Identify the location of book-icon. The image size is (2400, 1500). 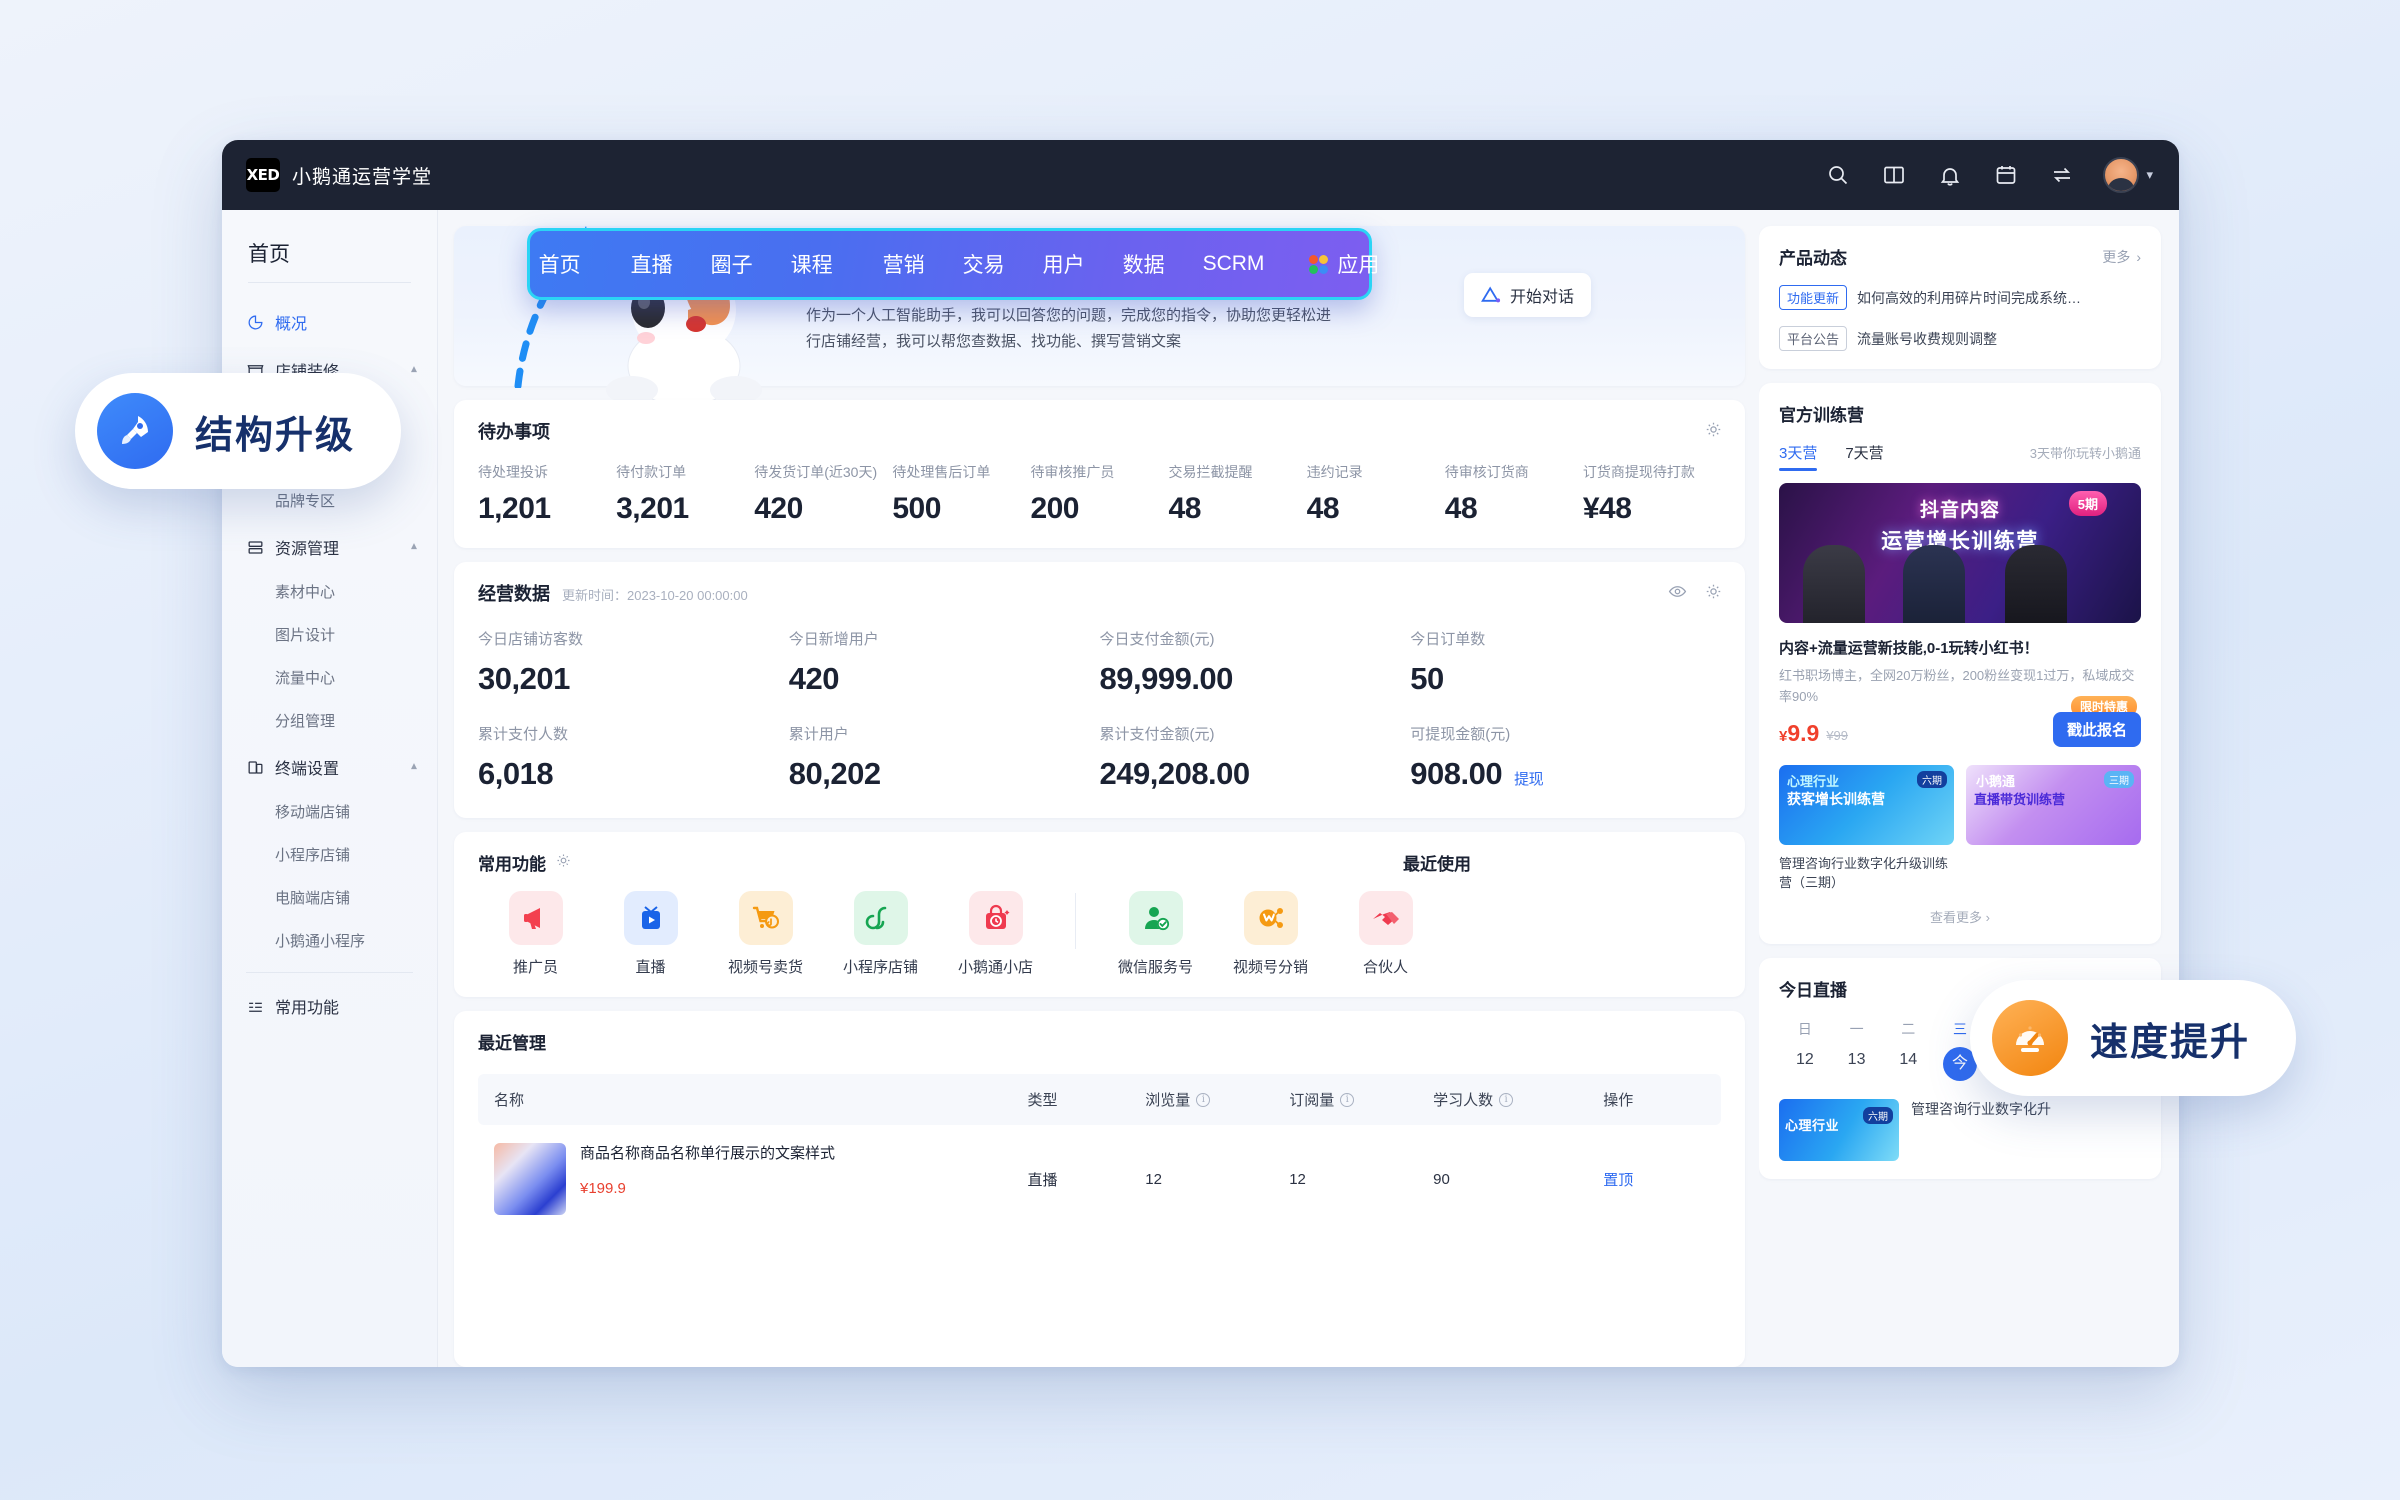
(1894, 175).